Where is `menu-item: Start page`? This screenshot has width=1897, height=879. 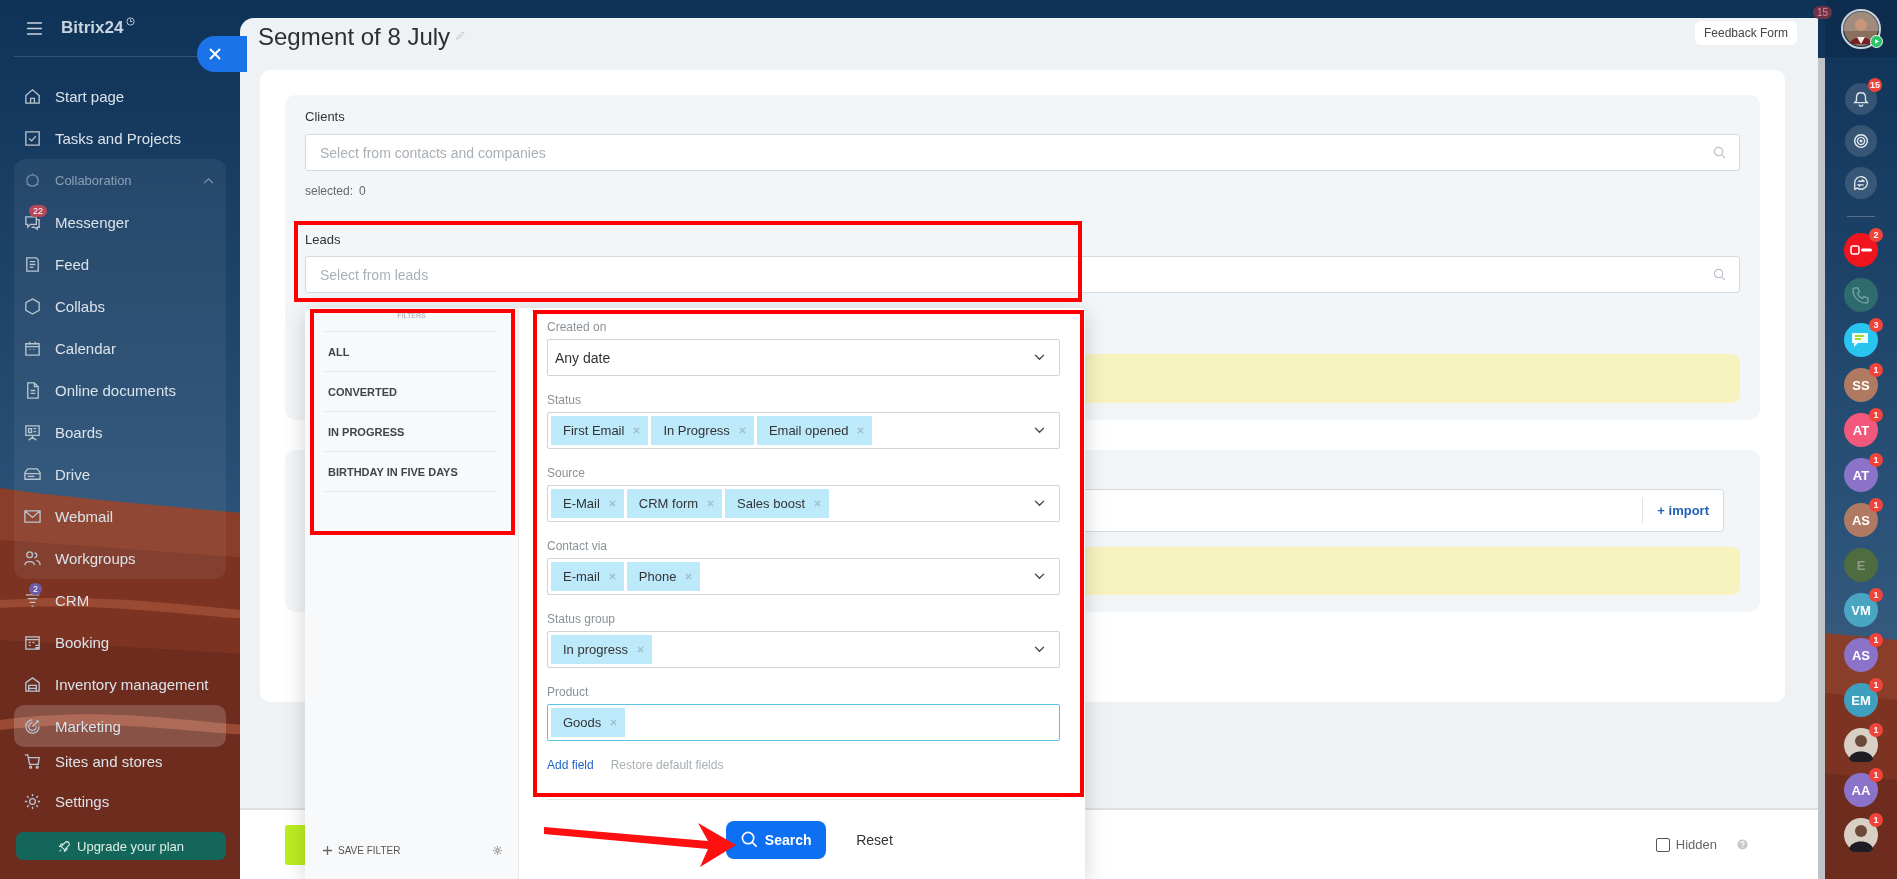 menu-item: Start page is located at coordinates (120, 96).